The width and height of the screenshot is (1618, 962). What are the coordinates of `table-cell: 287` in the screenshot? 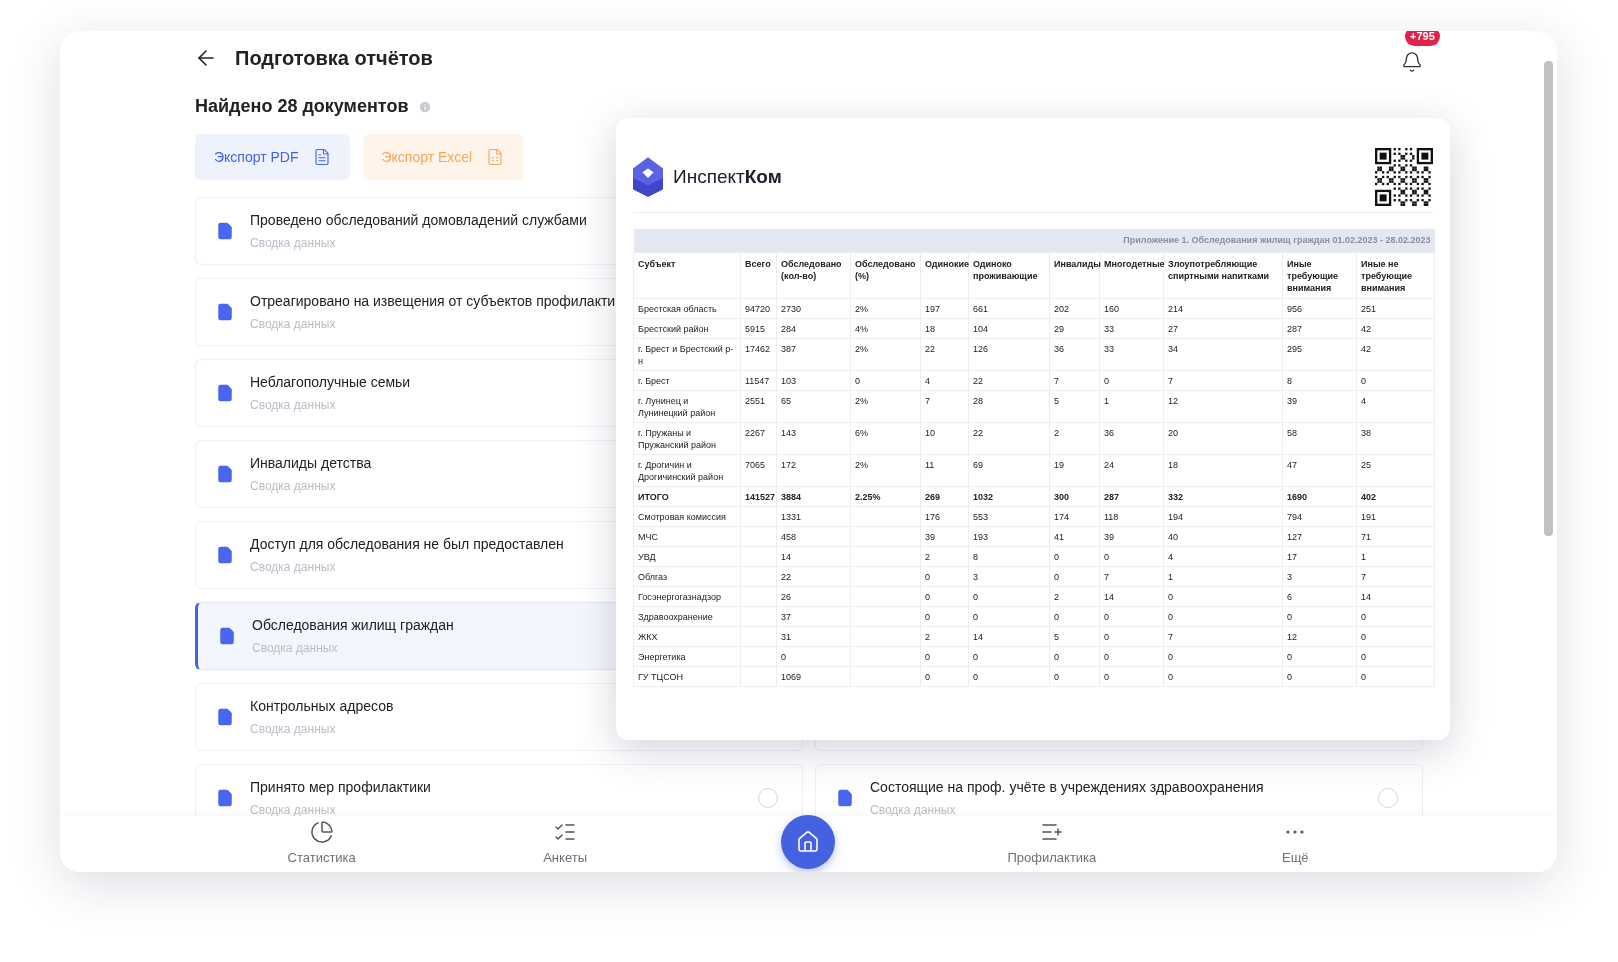 It's located at (1319, 328).